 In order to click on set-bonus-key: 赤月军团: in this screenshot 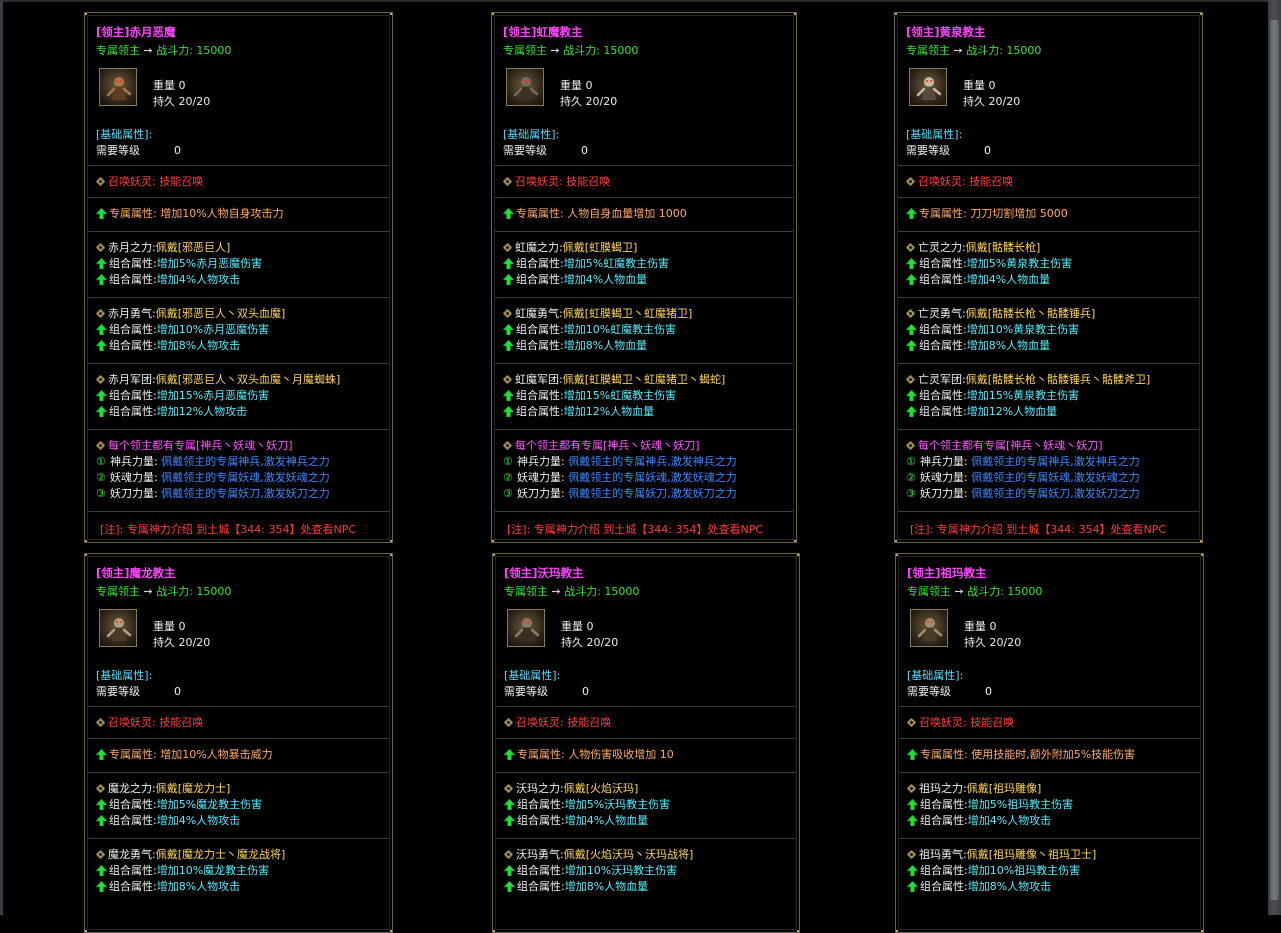, I will do `click(132, 379)`.